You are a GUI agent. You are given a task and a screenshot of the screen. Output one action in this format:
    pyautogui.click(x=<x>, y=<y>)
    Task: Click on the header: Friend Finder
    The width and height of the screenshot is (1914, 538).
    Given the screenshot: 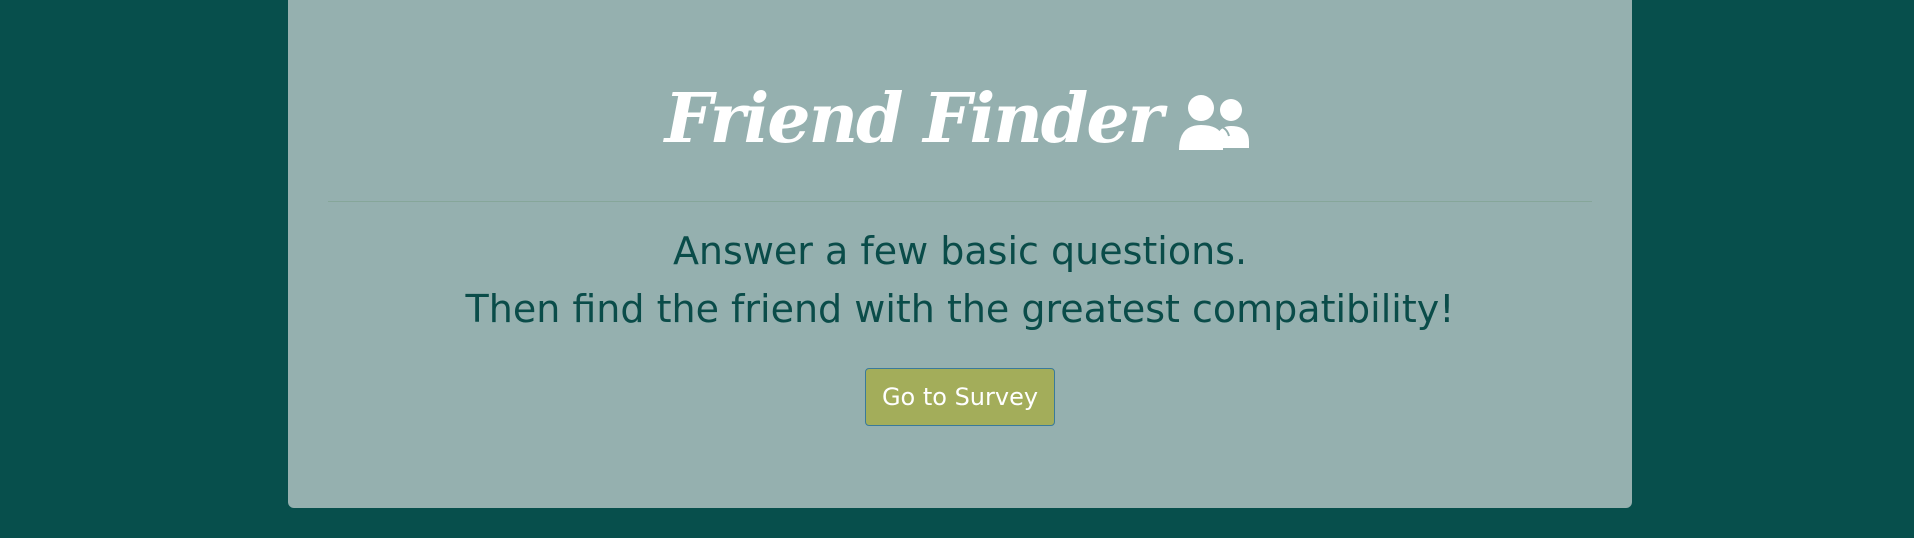 What is the action you would take?
    pyautogui.click(x=960, y=119)
    